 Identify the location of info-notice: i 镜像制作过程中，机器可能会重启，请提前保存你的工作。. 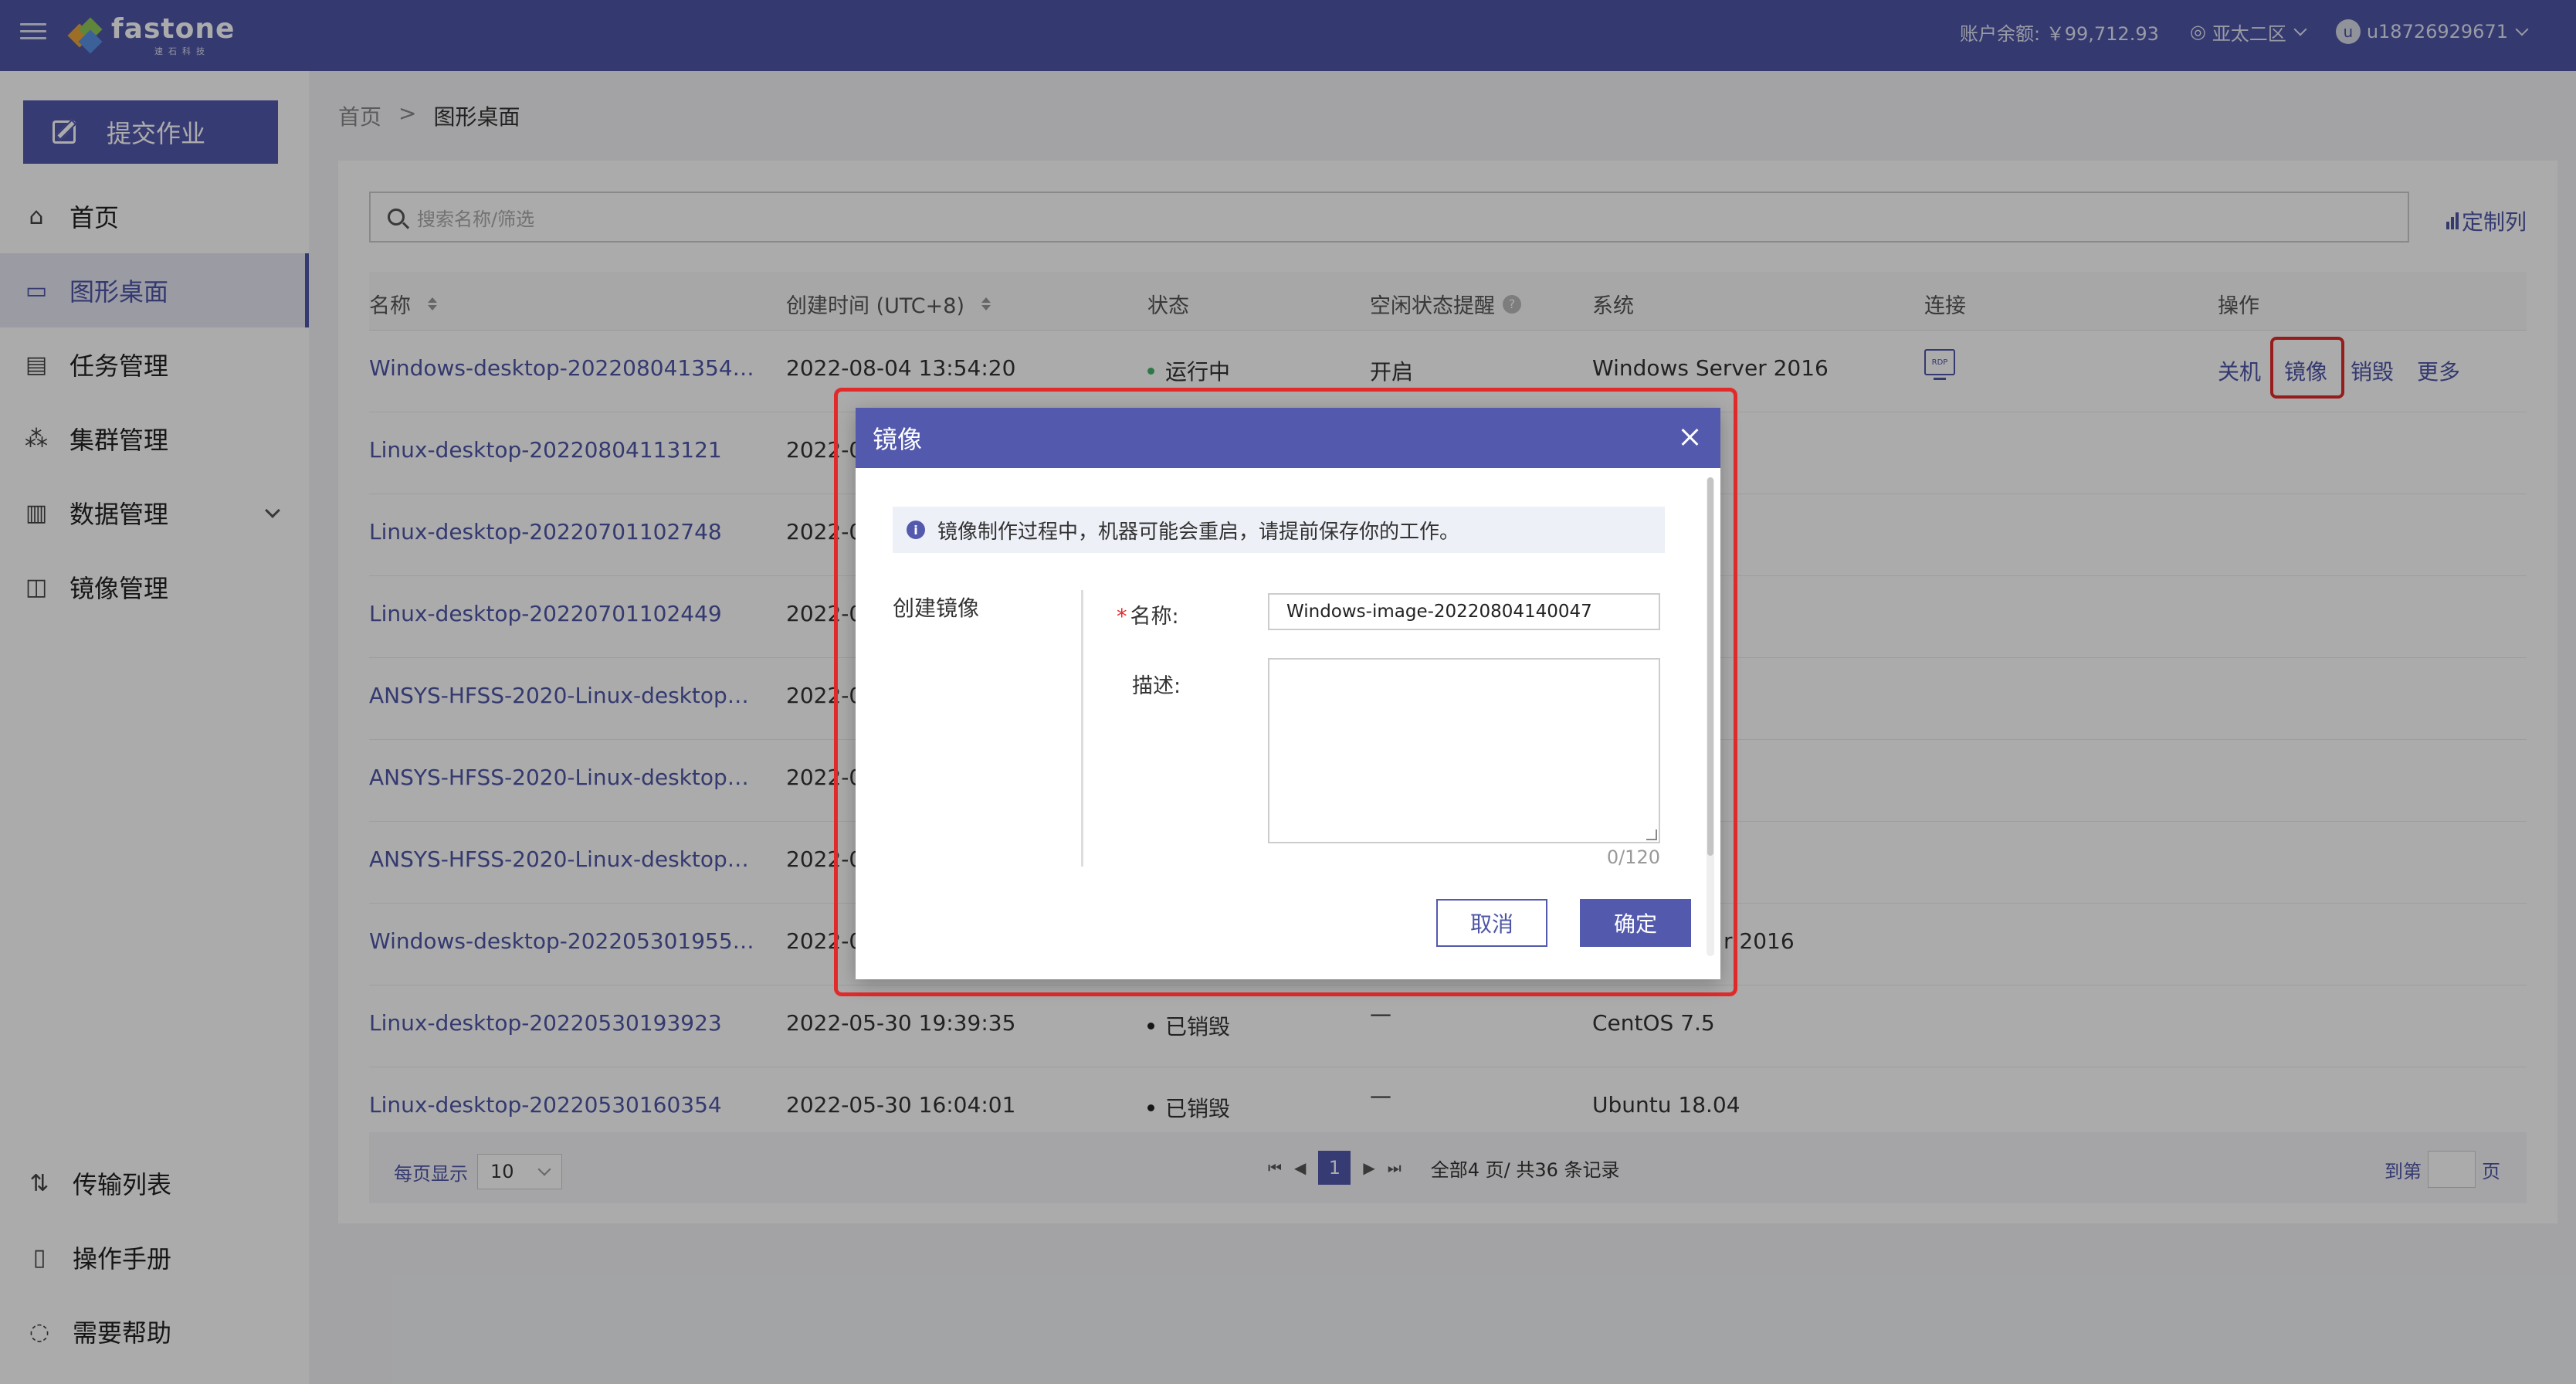
(1279, 530).